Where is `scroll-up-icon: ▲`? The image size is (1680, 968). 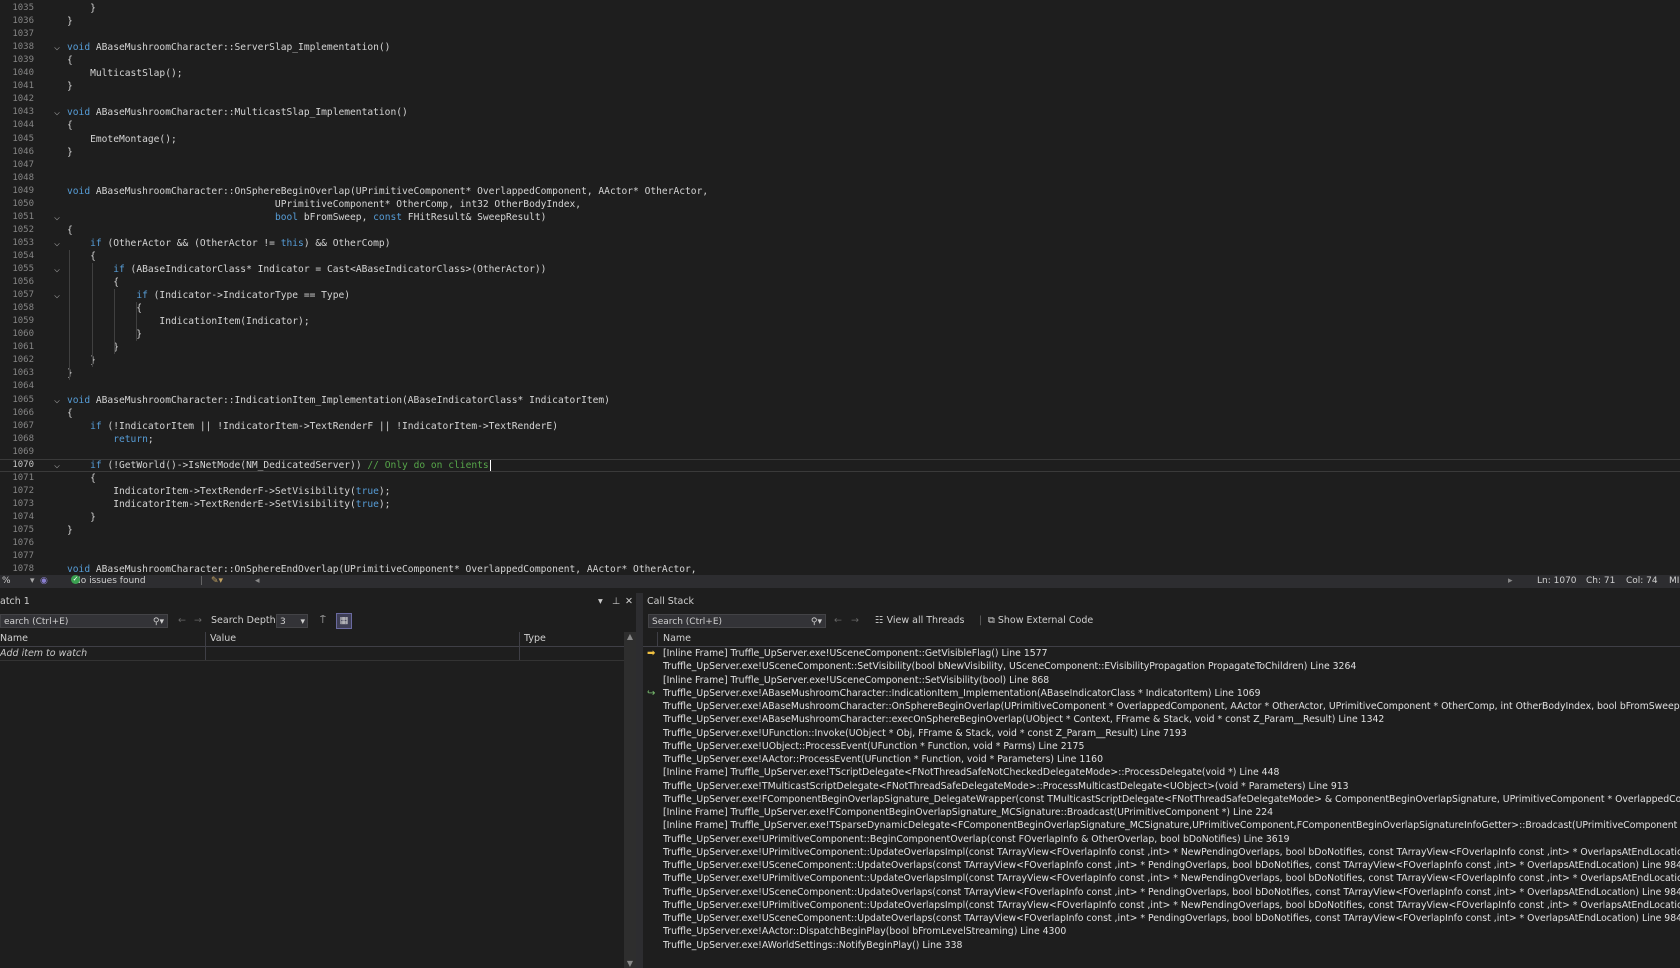
scroll-up-icon: ▲ is located at coordinates (630, 636).